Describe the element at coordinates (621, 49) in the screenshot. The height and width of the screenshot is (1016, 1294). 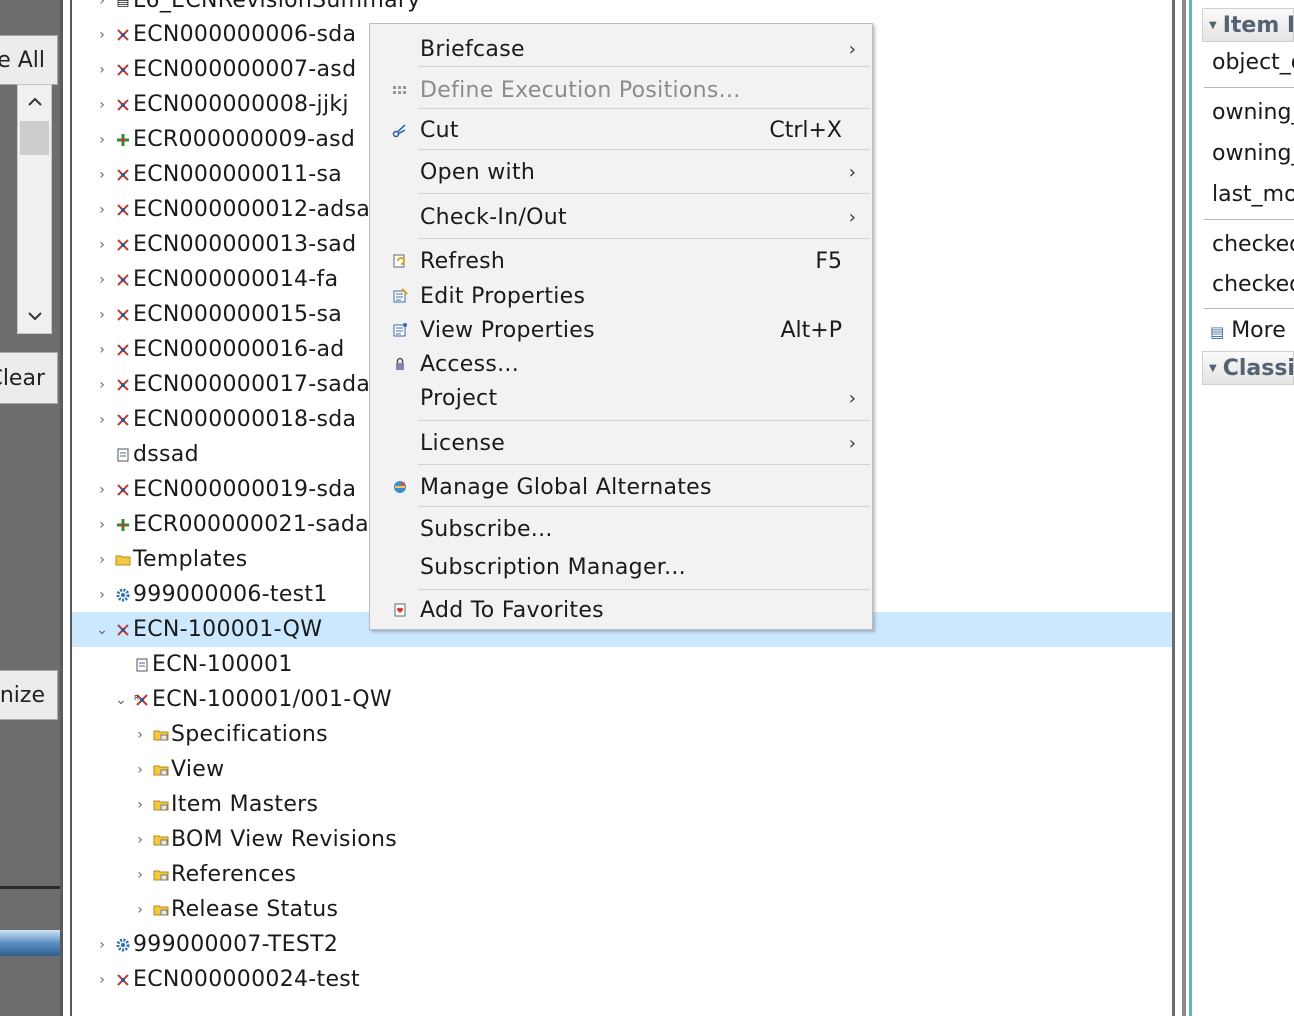
I see `menu-item-briefcase: Briefcase ›` at that location.